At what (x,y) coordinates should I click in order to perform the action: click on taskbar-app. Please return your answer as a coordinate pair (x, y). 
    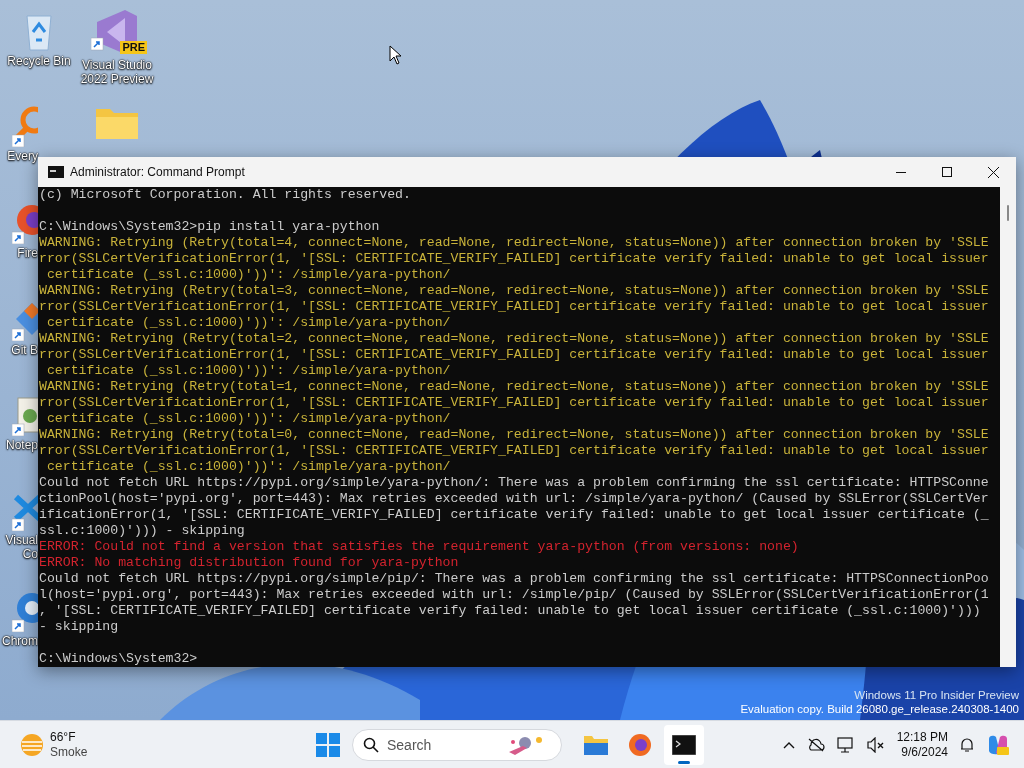
    Looking at the image, I should click on (684, 745).